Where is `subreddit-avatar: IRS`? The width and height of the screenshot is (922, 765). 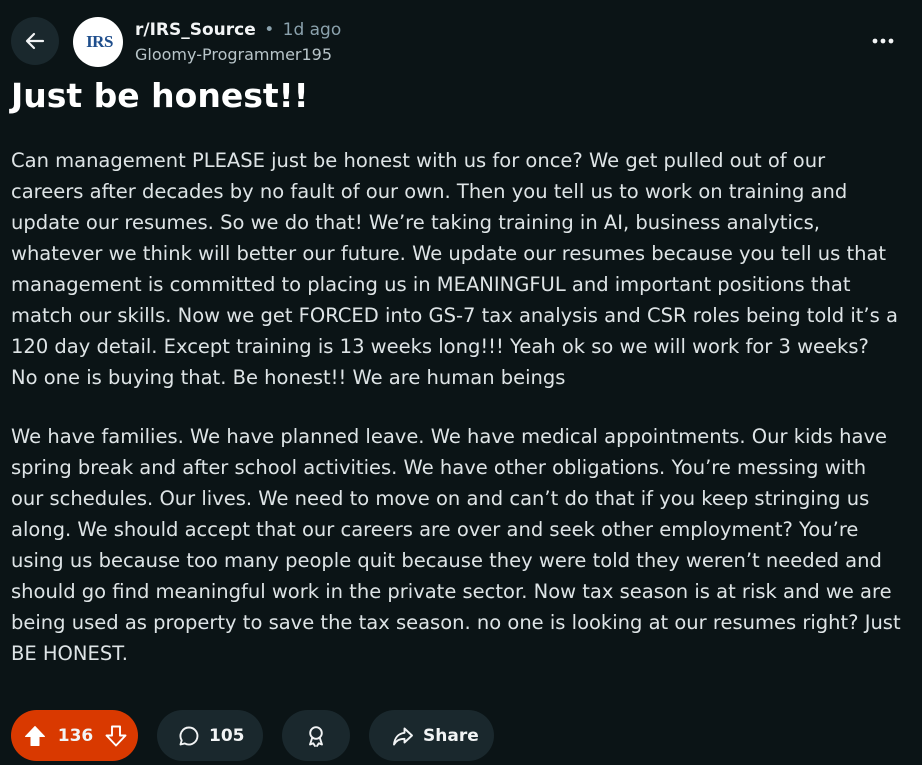 subreddit-avatar: IRS is located at coordinates (98, 42).